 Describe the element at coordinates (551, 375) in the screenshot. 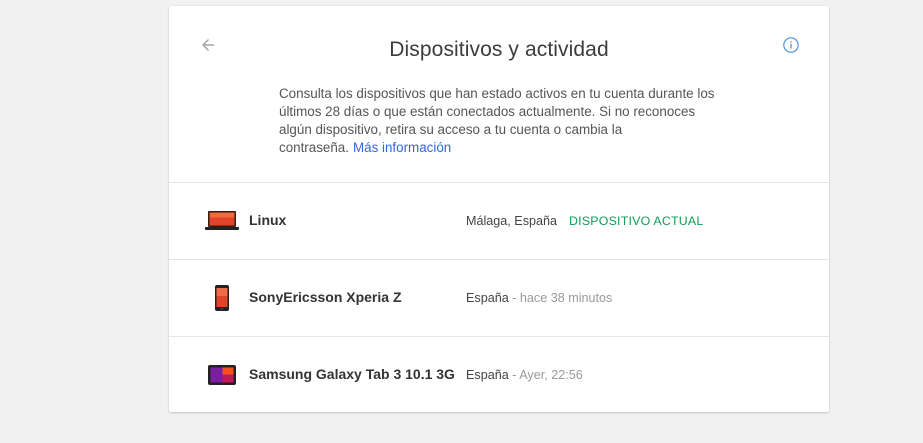

I see `last-activity-time: Ayer, 22:56` at that location.